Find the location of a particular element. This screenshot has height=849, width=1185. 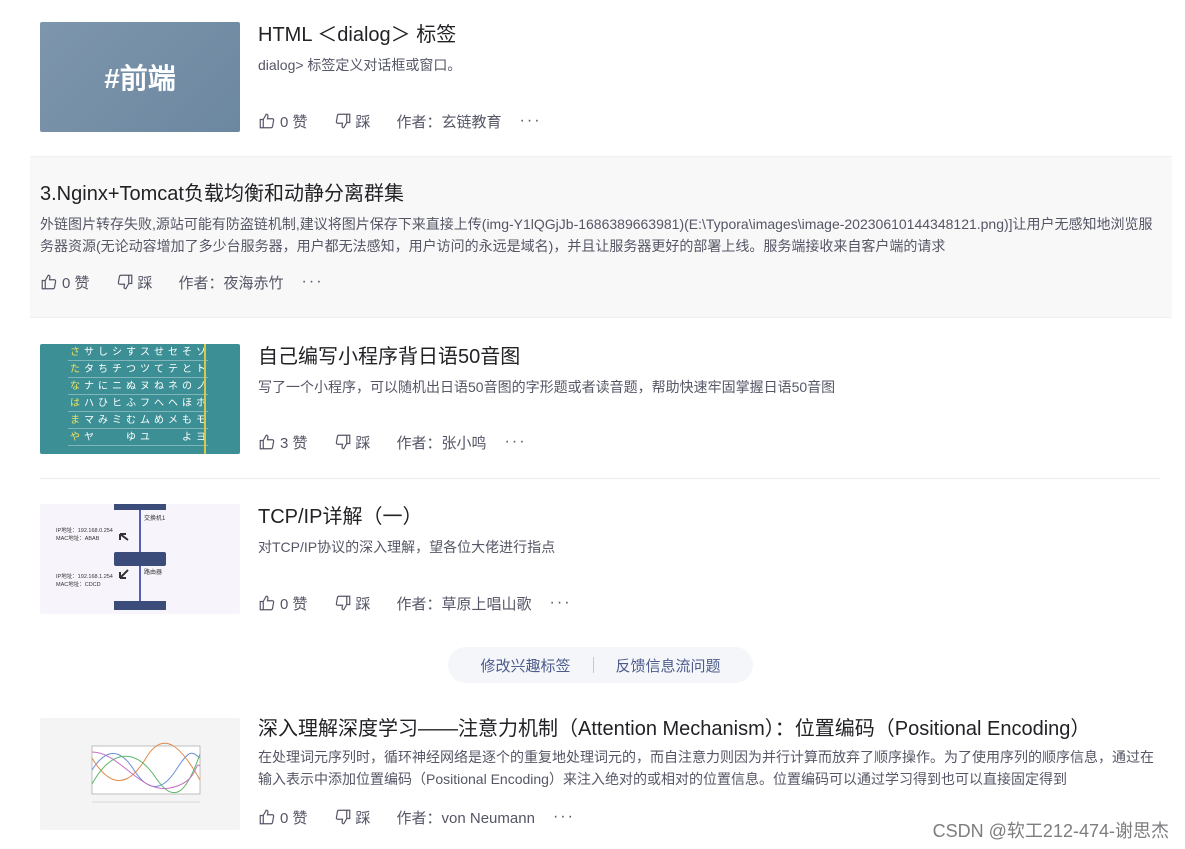

article-actions: 0 赞 踩 作者：玄链教育 ··· is located at coordinates (400, 121).